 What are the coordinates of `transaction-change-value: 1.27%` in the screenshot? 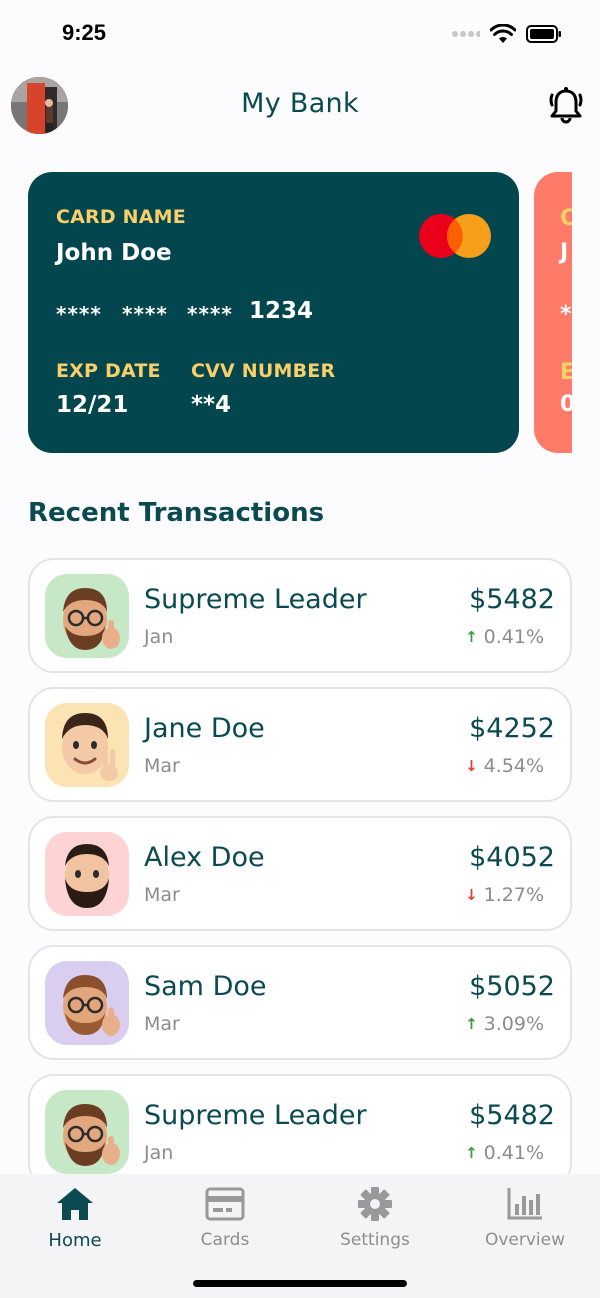 It's located at (513, 895).